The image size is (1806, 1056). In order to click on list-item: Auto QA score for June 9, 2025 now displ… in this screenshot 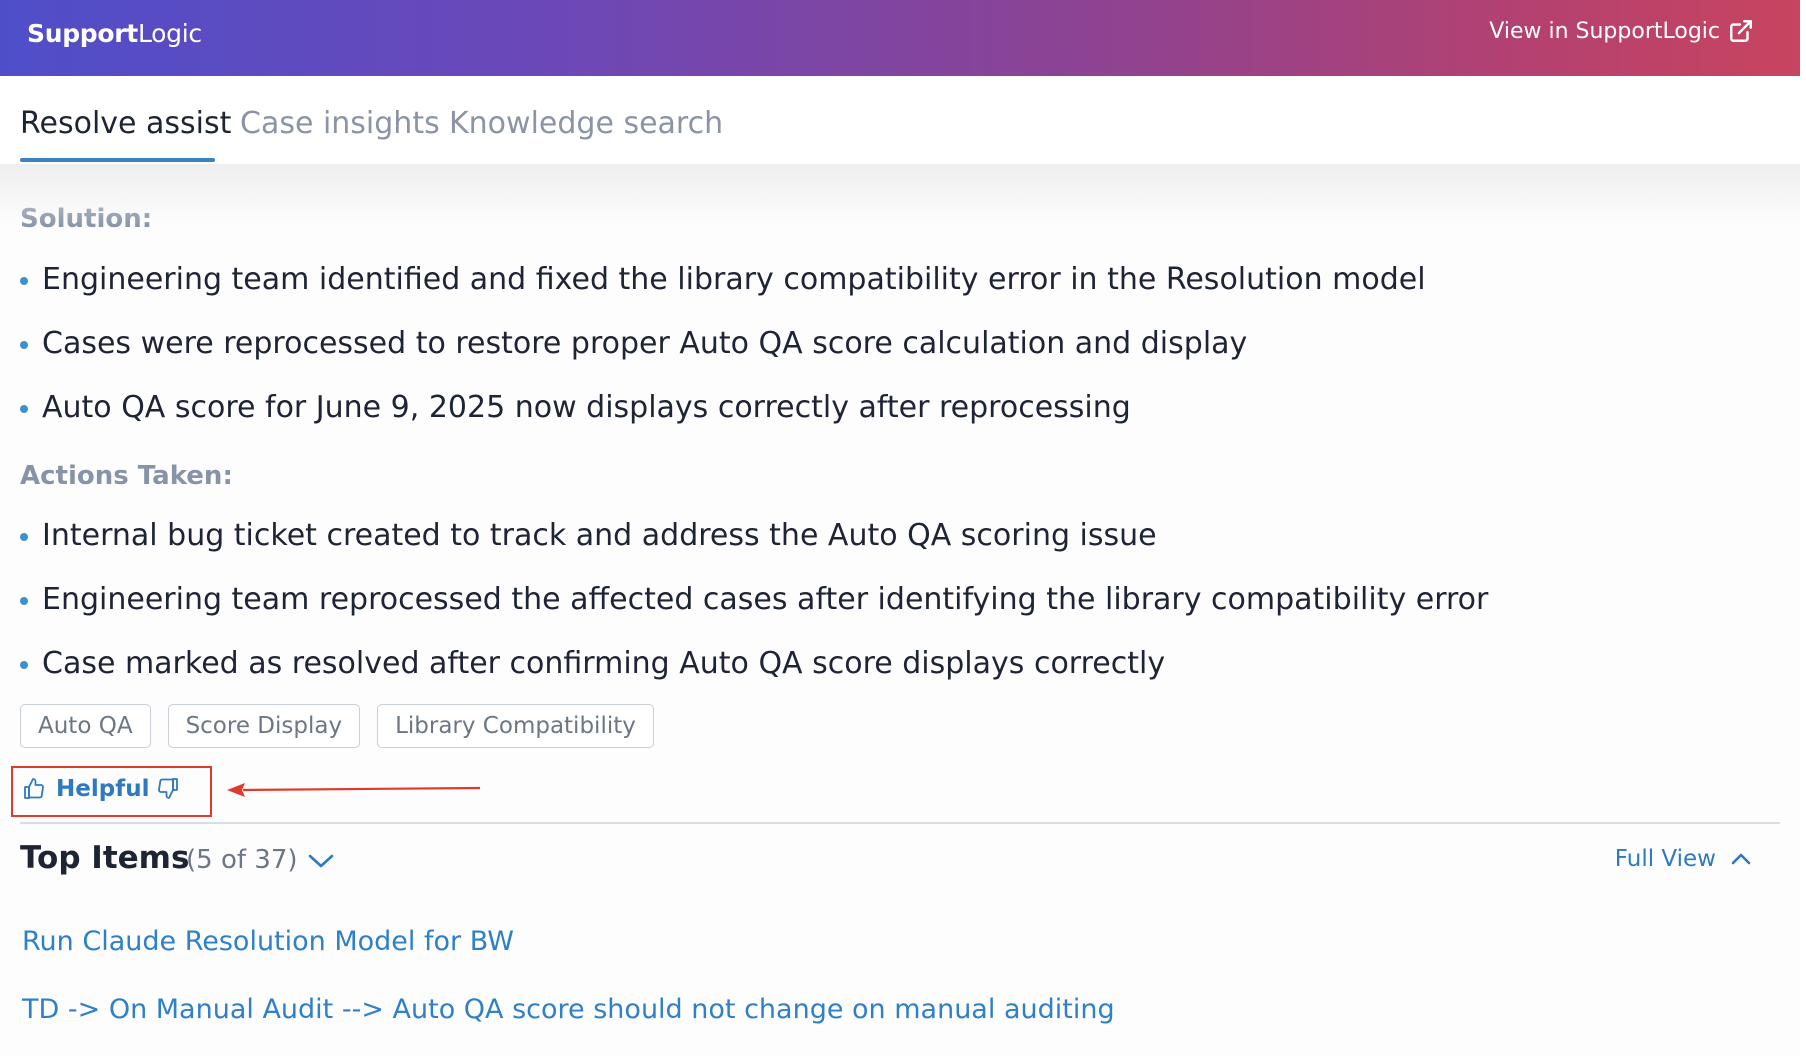, I will do `click(575, 407)`.